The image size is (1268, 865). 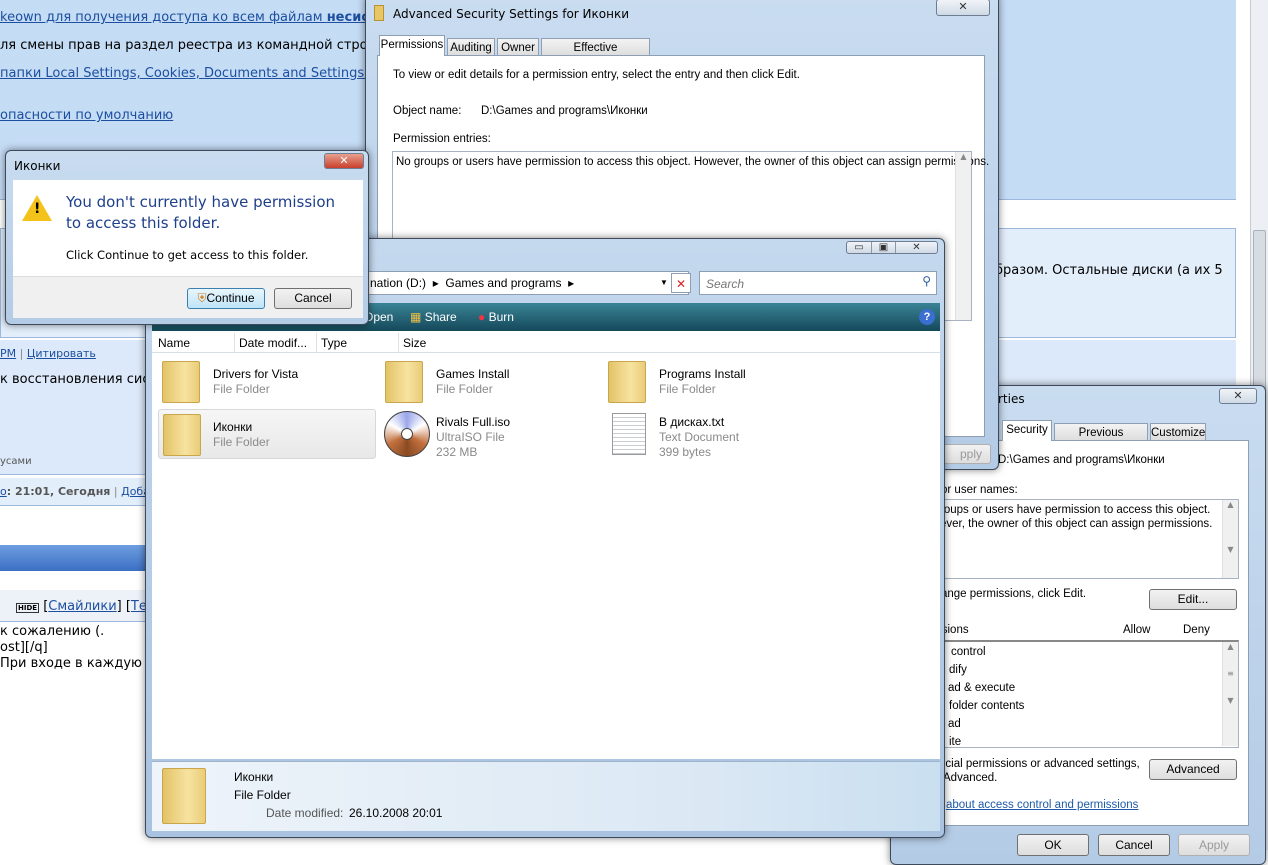 I want to click on object-name-label: Object name:, so click(x=427, y=111).